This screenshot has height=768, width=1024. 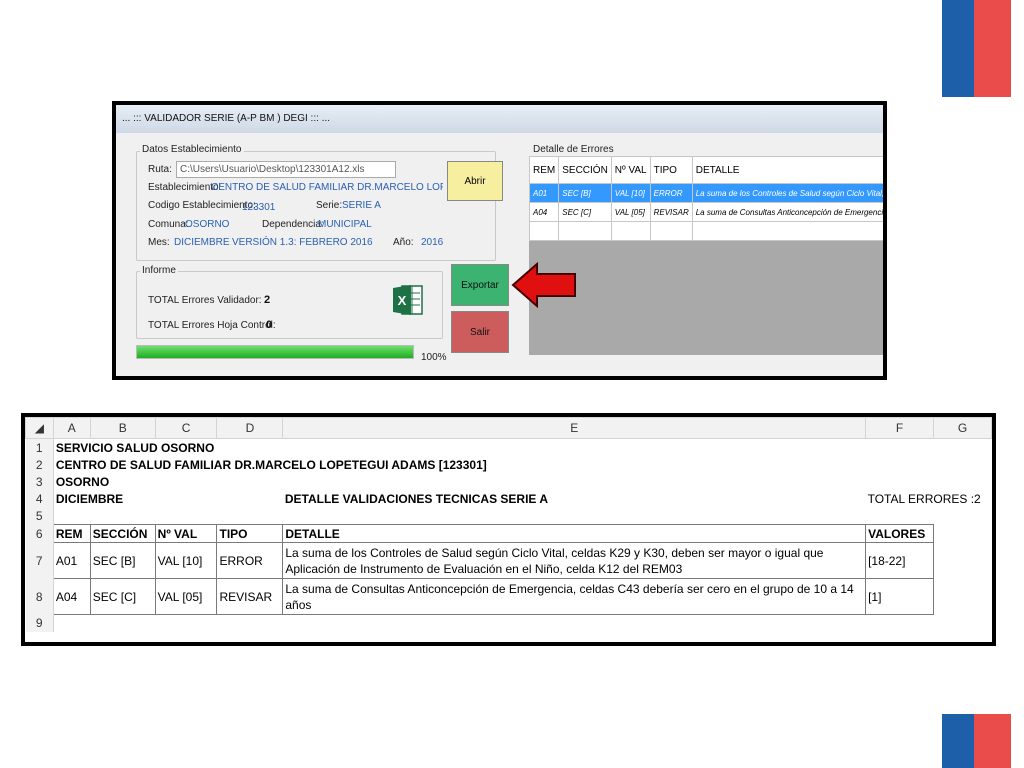 I want to click on detalle-legend: Detalle de Errores, so click(x=573, y=149).